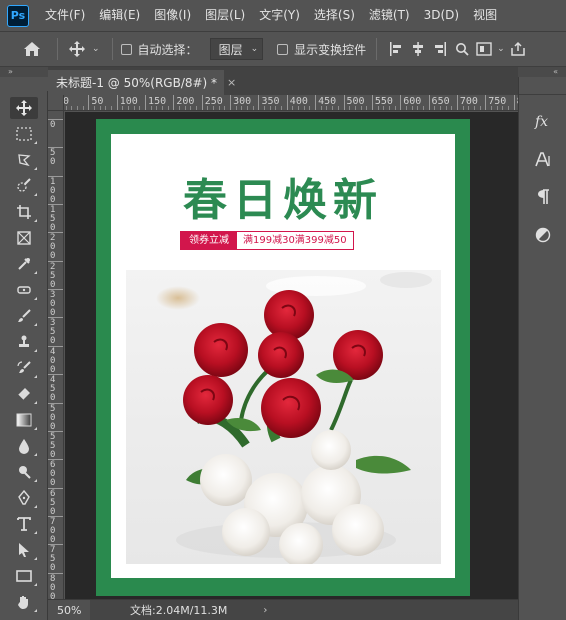  I want to click on menu-type: 文字(Y), so click(279, 15).